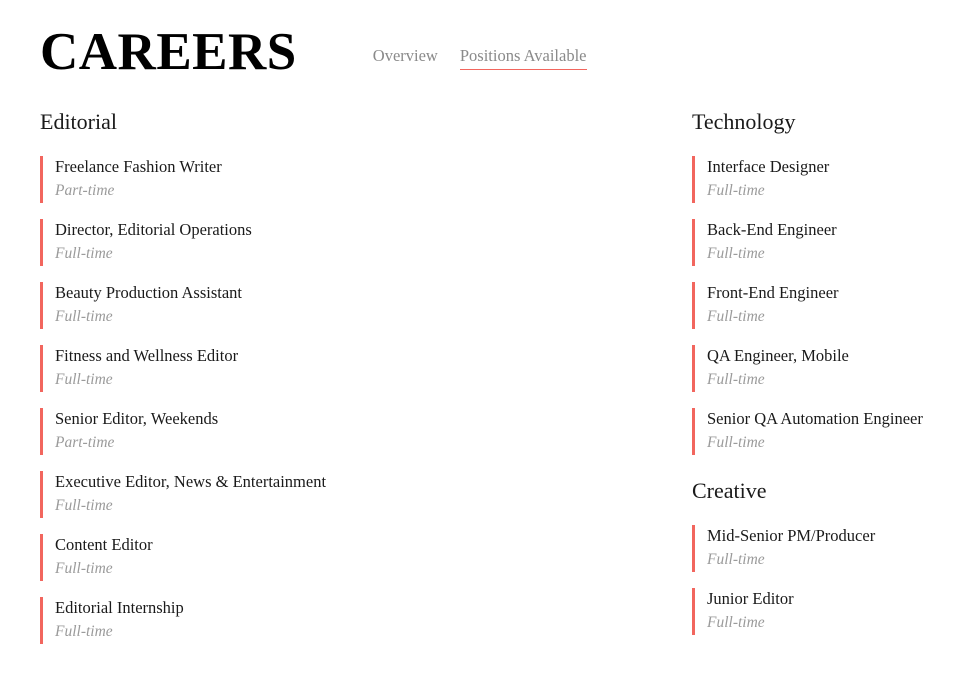 The width and height of the screenshot is (959, 695). I want to click on section-title-editorial: Editorial, so click(78, 121).